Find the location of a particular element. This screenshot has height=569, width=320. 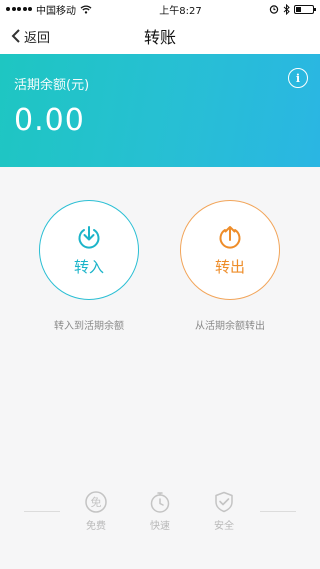

status-left: 中国移动 is located at coordinates (49, 9).